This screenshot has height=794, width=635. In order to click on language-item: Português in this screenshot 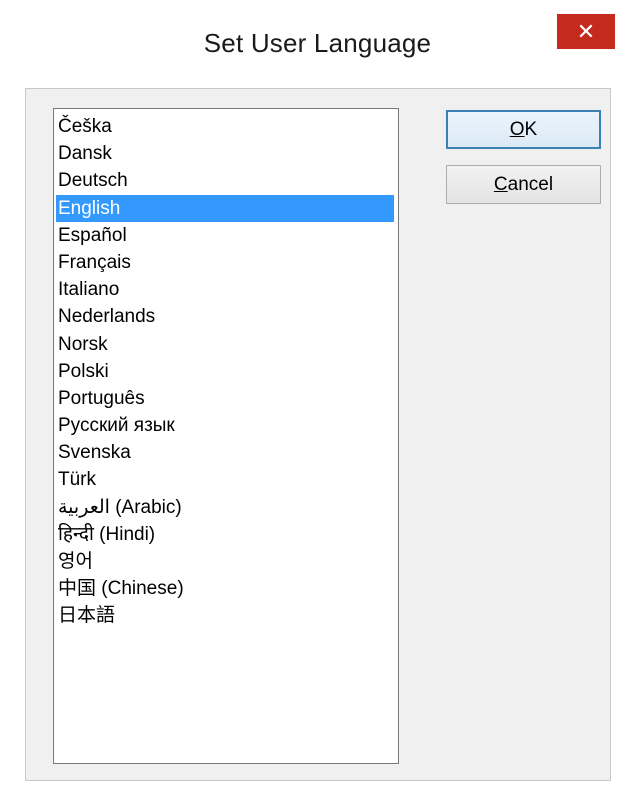, I will do `click(226, 398)`.